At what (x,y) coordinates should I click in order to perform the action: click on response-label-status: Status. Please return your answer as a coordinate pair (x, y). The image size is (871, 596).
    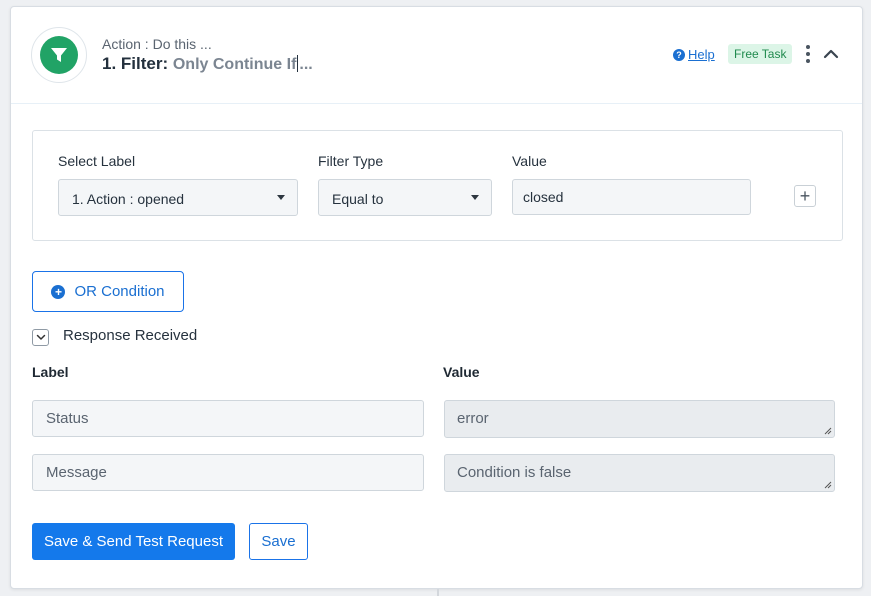
    Looking at the image, I should click on (228, 418).